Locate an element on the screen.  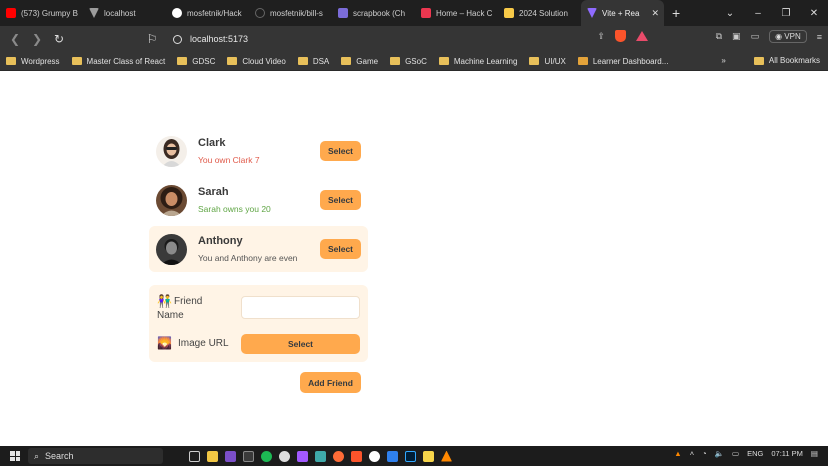
friend-name-label-line2: Name is located at coordinates (170, 315).